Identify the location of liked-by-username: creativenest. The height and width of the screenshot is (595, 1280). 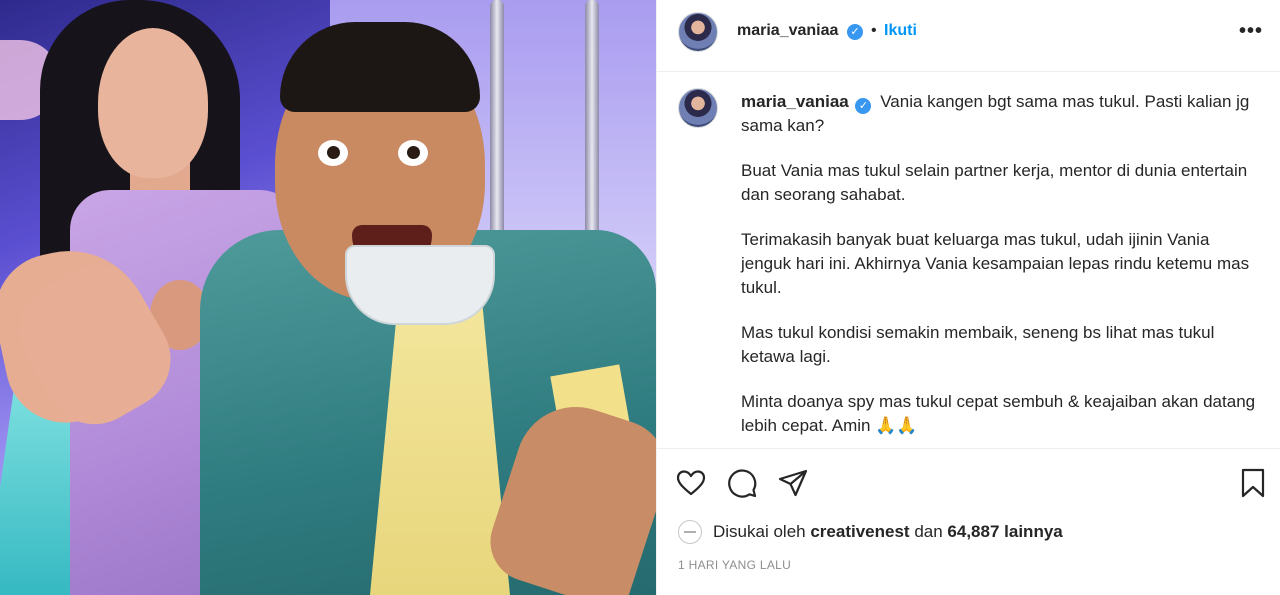
(859, 531).